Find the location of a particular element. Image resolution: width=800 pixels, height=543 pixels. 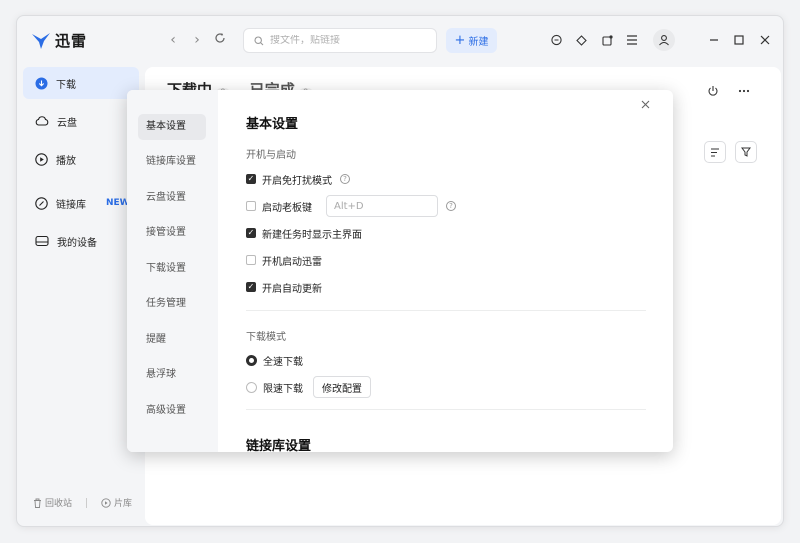

settings-nav-download: 下载设置 is located at coordinates (172, 269).